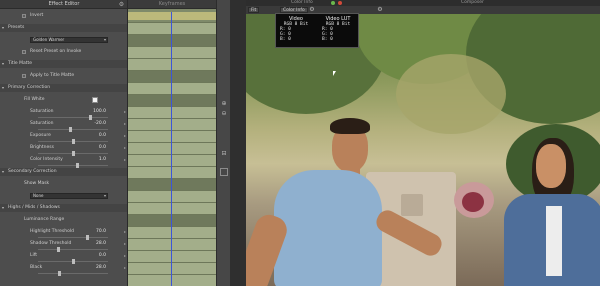 This screenshot has width=600, height=286. What do you see at coordinates (69, 196) in the screenshot?
I see `preset-dropdown: None ▾` at bounding box center [69, 196].